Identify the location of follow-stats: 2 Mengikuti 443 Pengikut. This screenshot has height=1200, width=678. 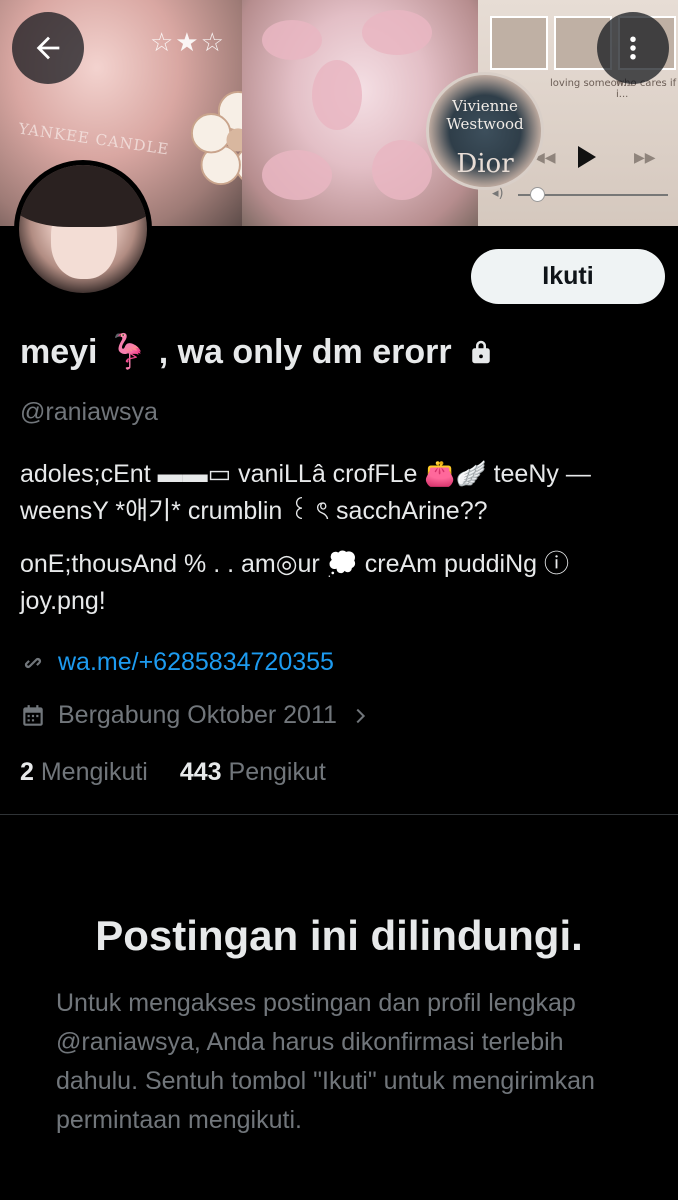
(173, 772).